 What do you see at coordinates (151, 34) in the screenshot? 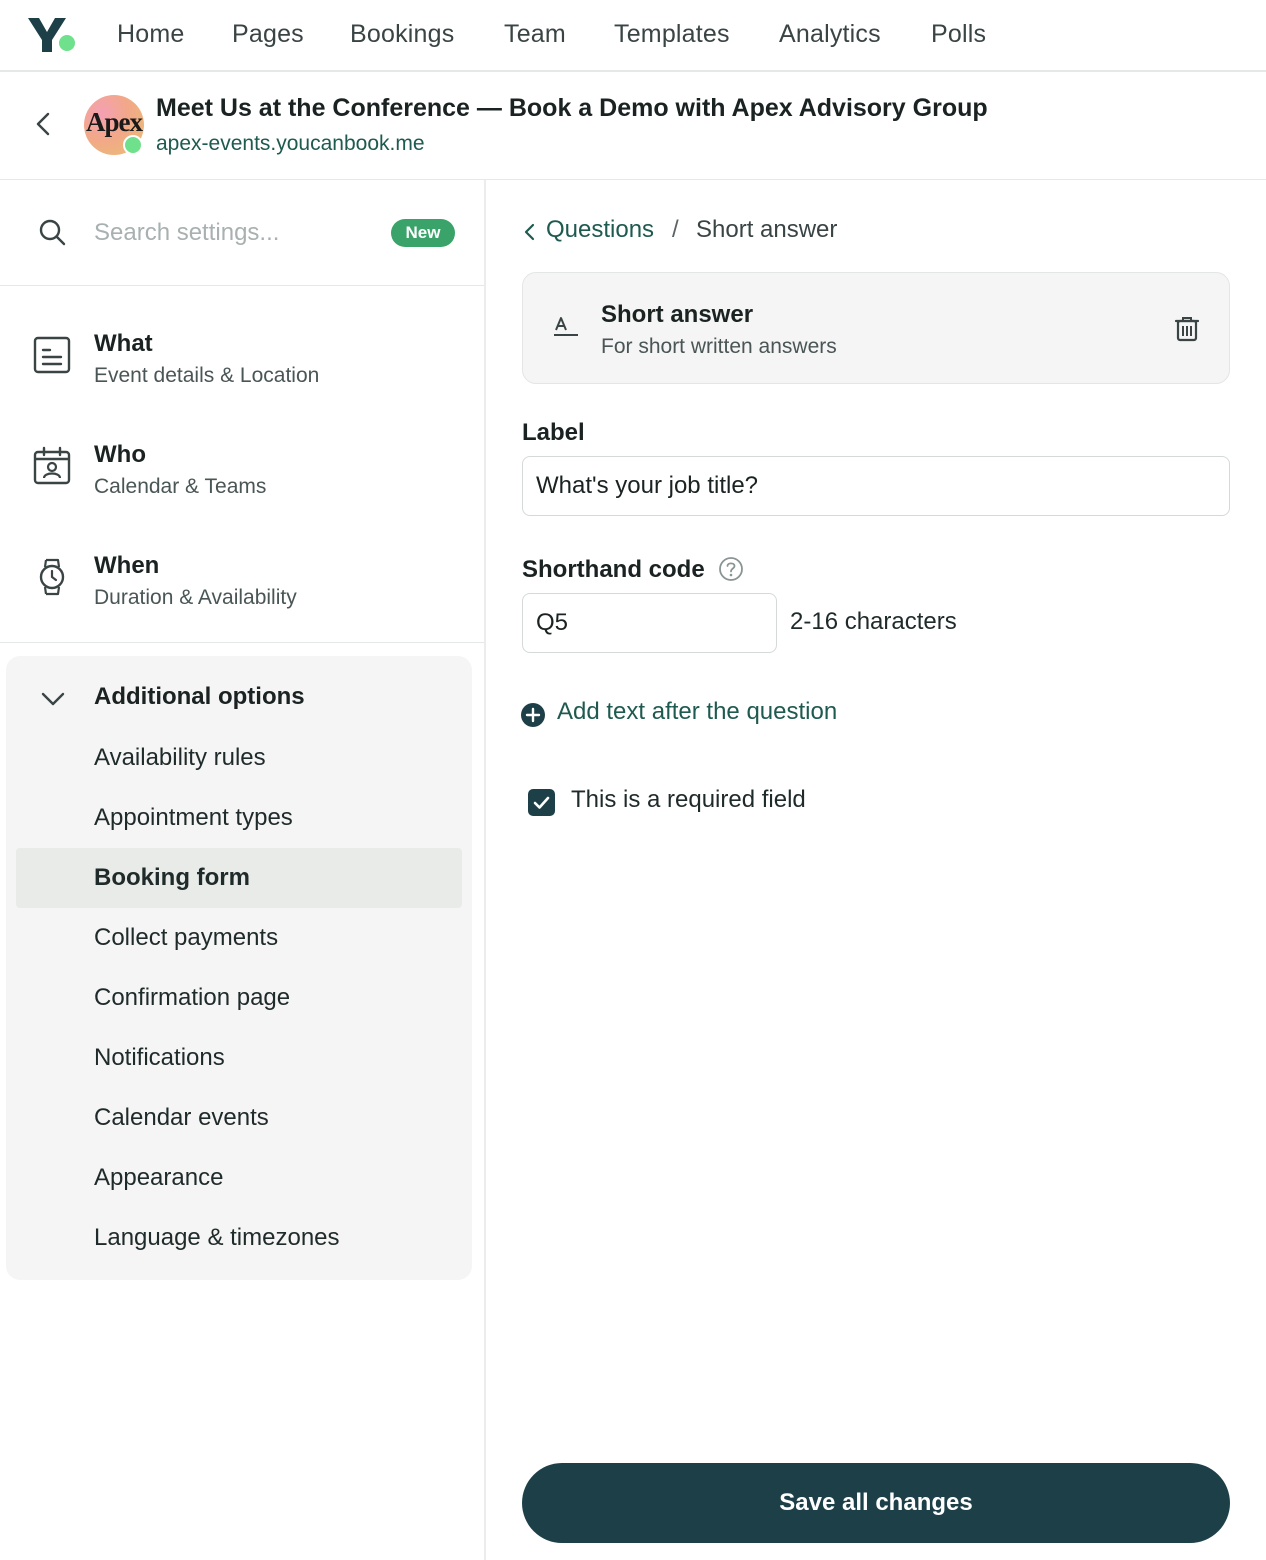
I see `nav-home: Home` at bounding box center [151, 34].